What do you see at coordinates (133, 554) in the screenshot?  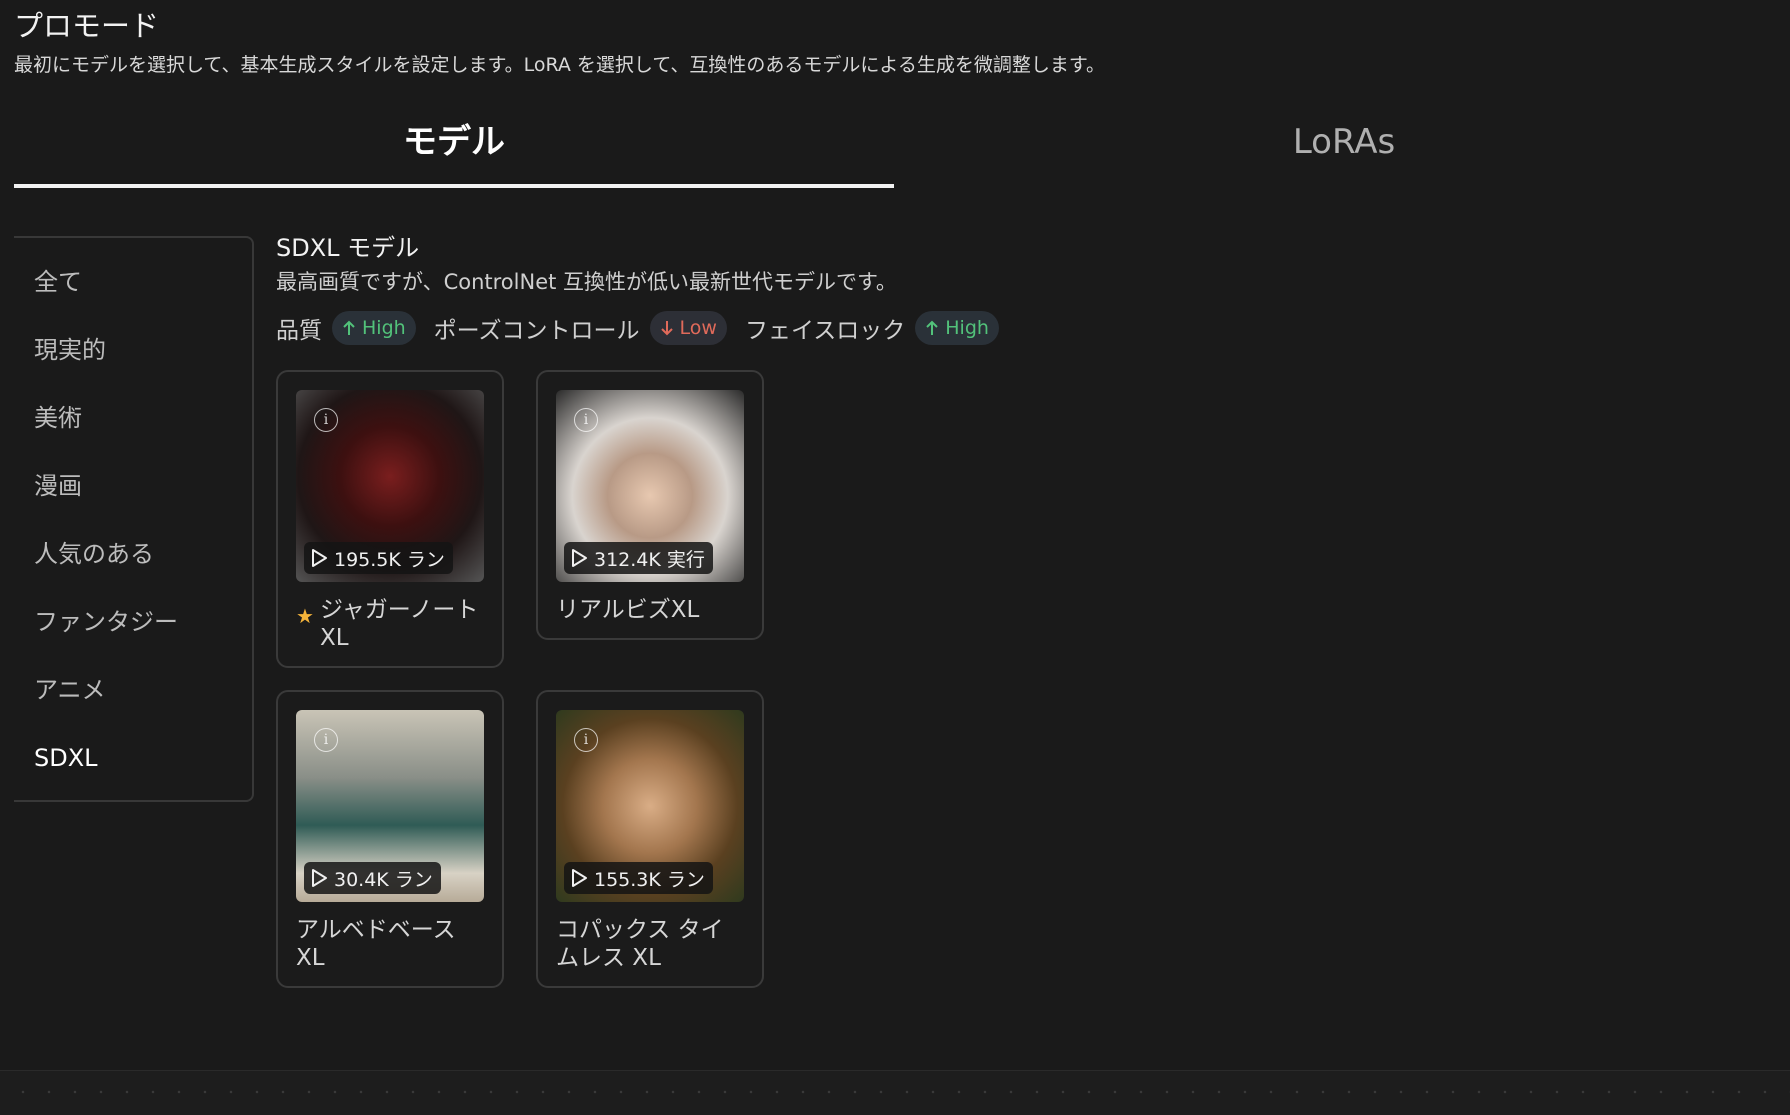 I see `sidebar-item-popular: 人気のある` at bounding box center [133, 554].